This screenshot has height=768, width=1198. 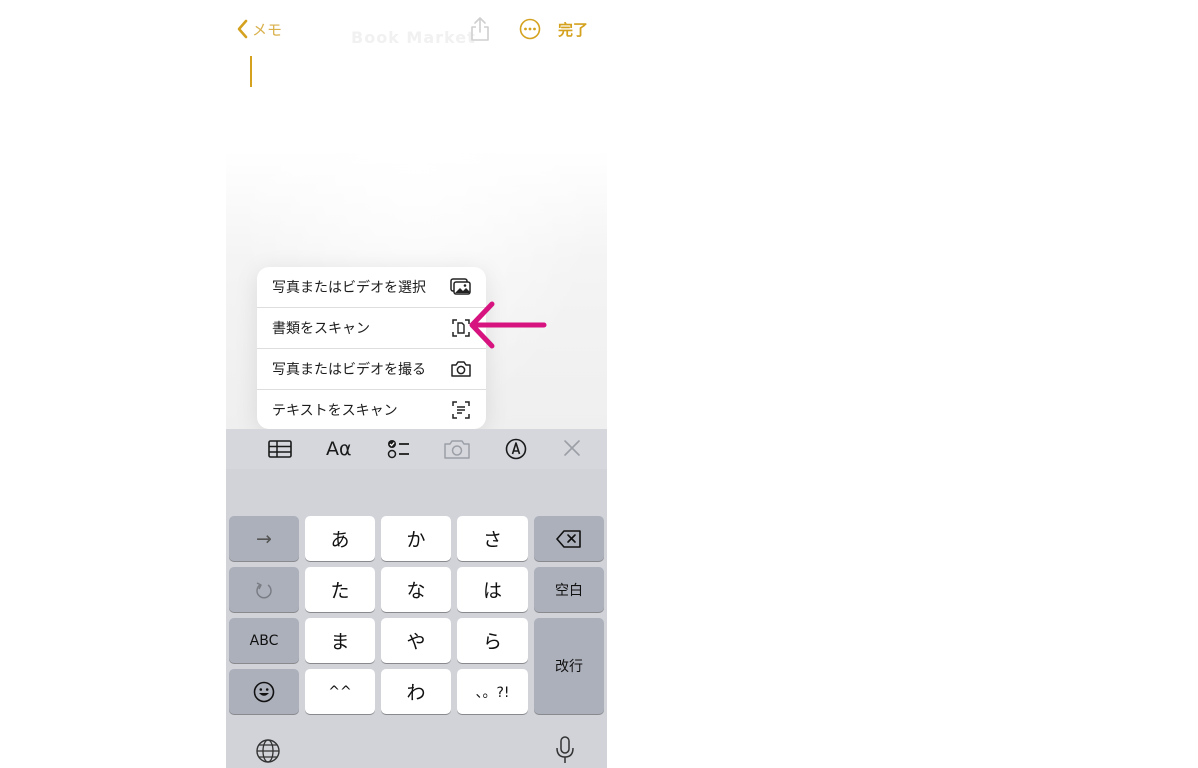 I want to click on menu-item-take-photo: 写真またはビデオを撮る, so click(x=371, y=369).